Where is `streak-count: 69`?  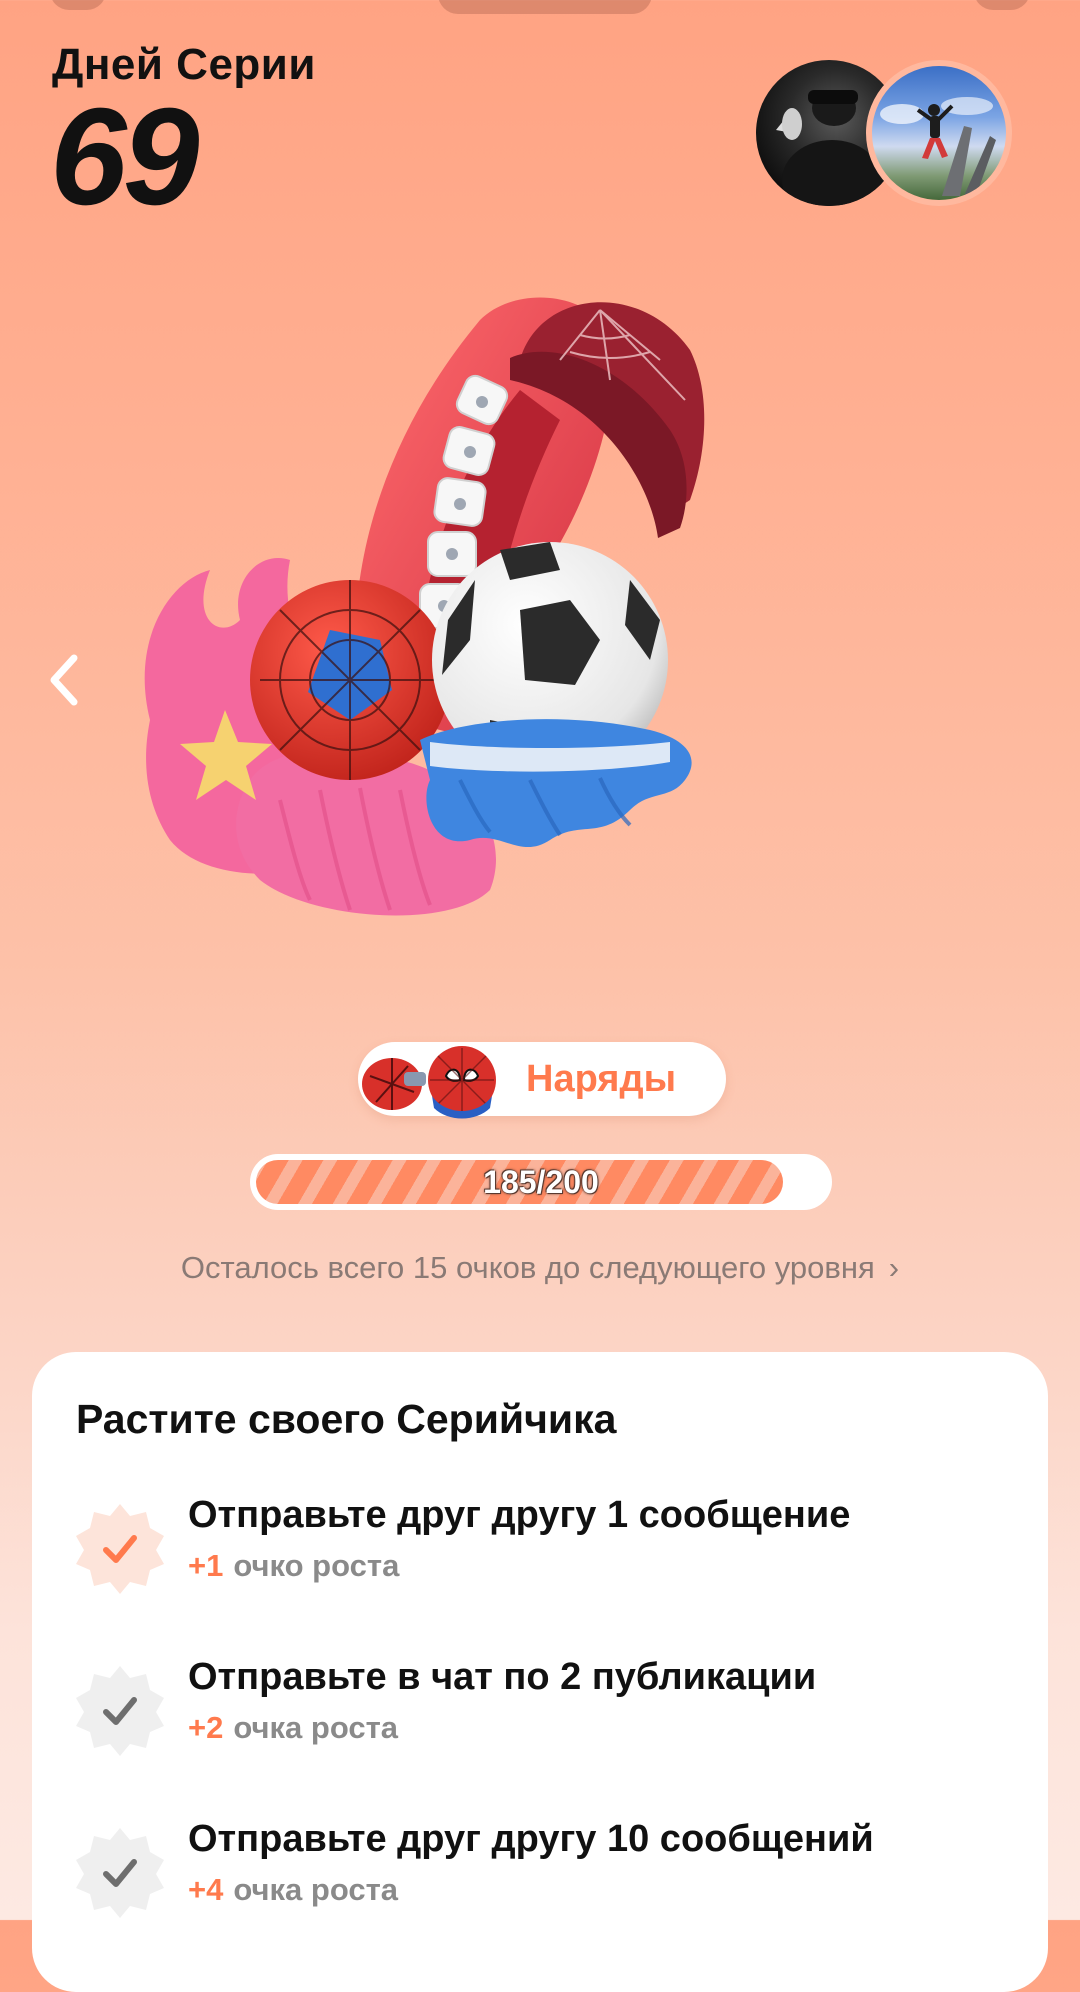 streak-count: 69 is located at coordinates (124, 157).